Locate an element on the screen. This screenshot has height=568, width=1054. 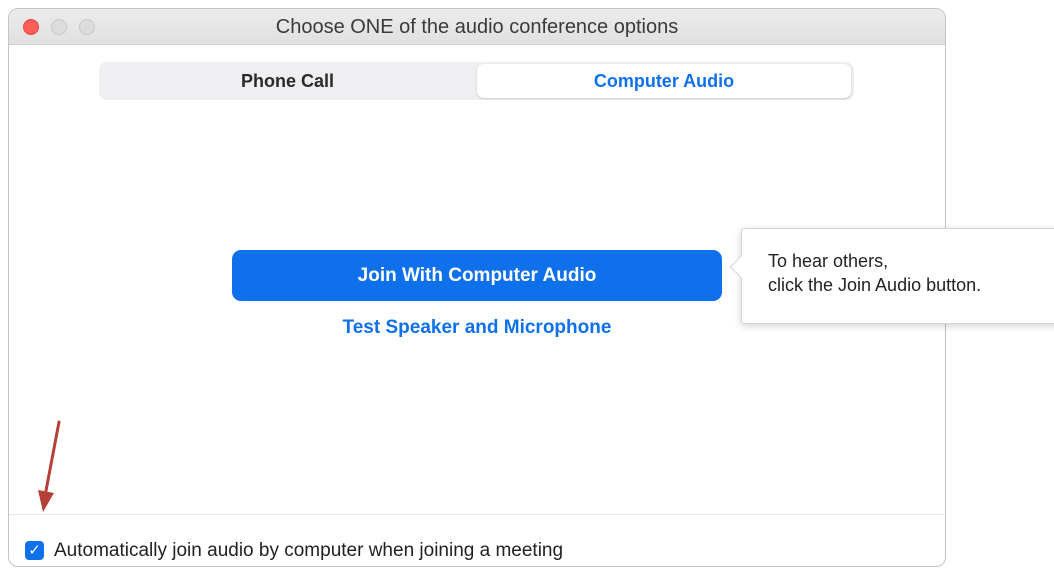
red-arrow-icon is located at coordinates (49, 466).